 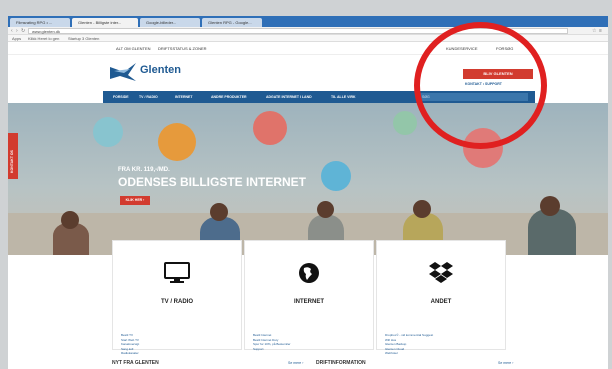 I want to click on nav-item-tv-radio: TV / RADIO, so click(x=148, y=97).